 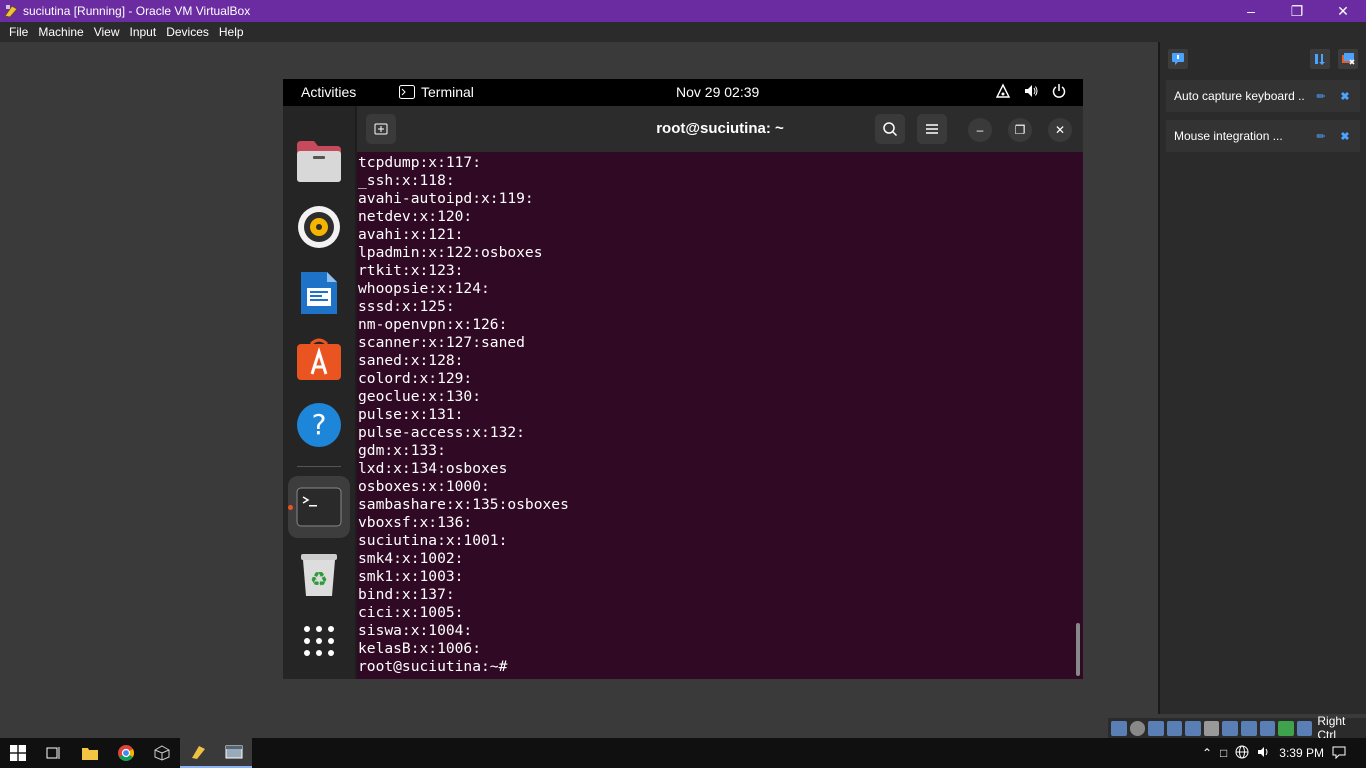 What do you see at coordinates (1137, 728) in the screenshot?
I see `optical-drive-icon` at bounding box center [1137, 728].